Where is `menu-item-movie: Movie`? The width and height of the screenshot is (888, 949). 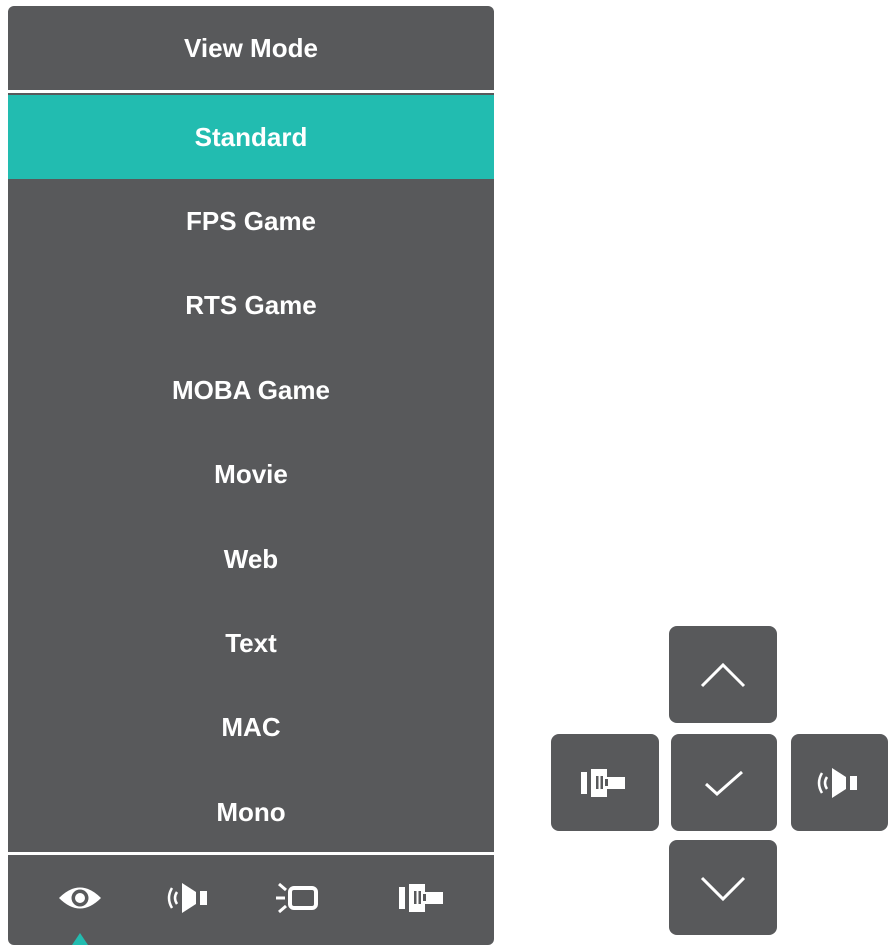
menu-item-movie: Movie is located at coordinates (251, 475).